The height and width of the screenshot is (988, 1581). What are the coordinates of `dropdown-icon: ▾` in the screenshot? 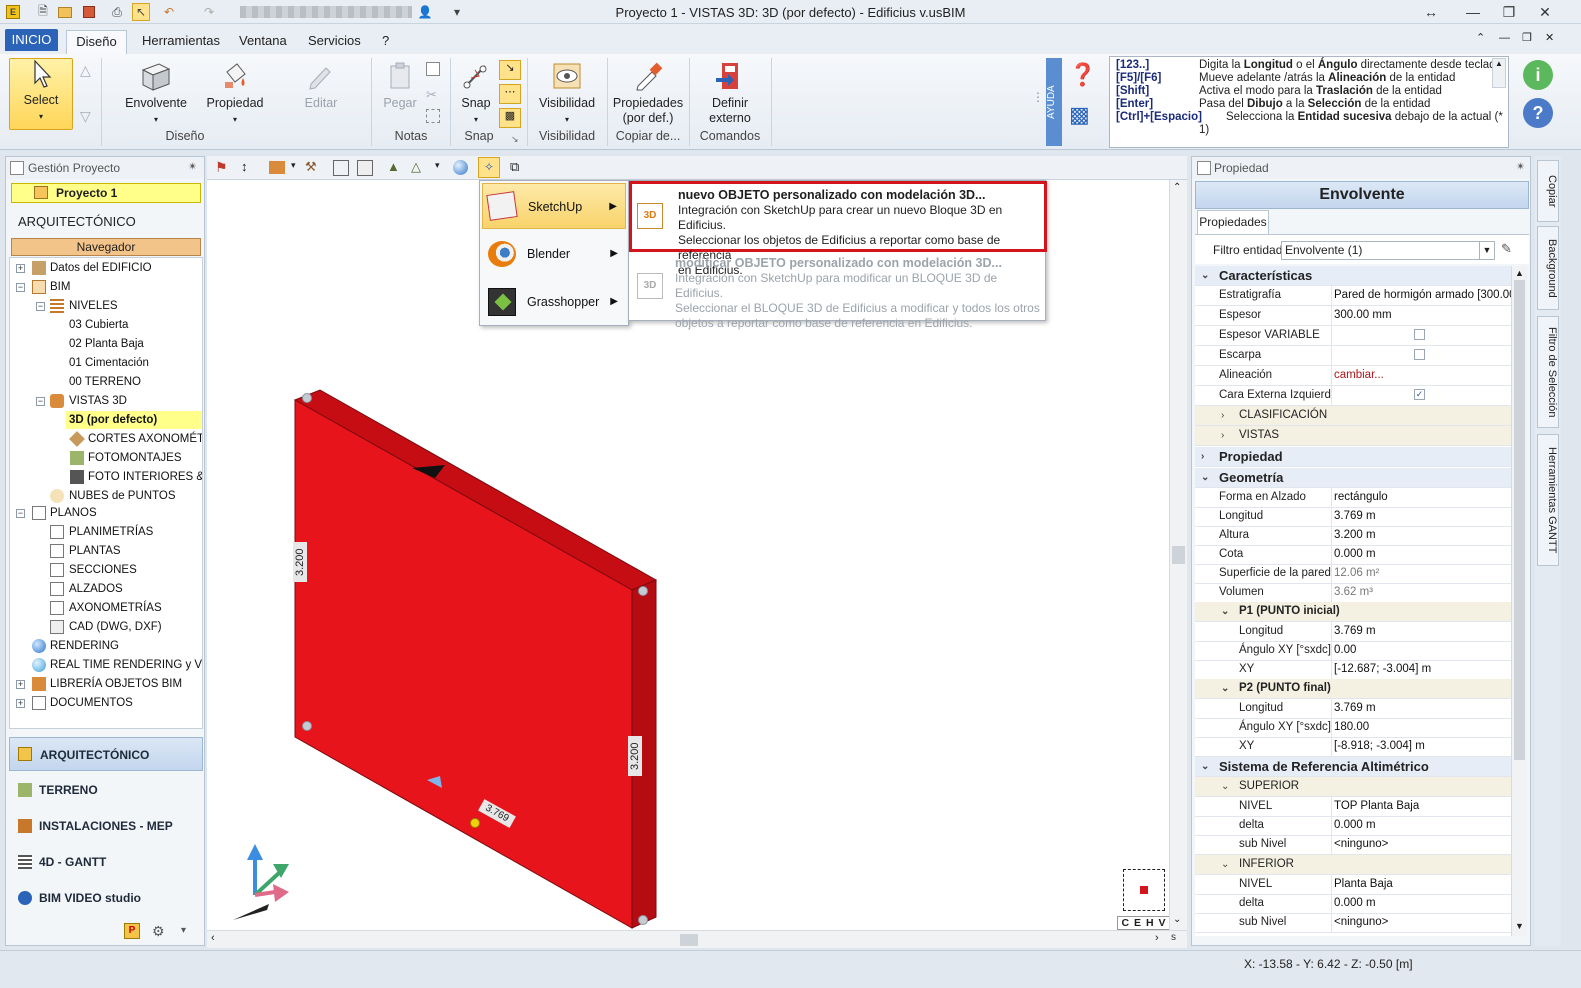 It's located at (437, 165).